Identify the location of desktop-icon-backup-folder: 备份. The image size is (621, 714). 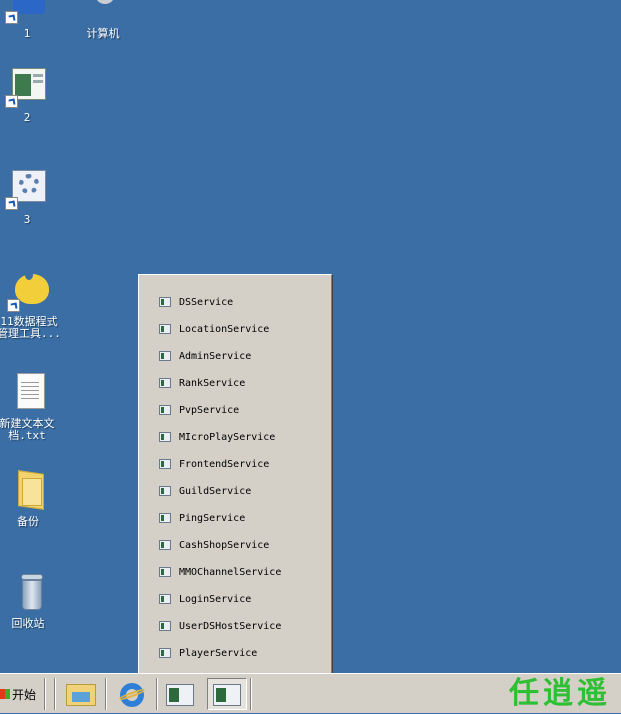
(31, 499).